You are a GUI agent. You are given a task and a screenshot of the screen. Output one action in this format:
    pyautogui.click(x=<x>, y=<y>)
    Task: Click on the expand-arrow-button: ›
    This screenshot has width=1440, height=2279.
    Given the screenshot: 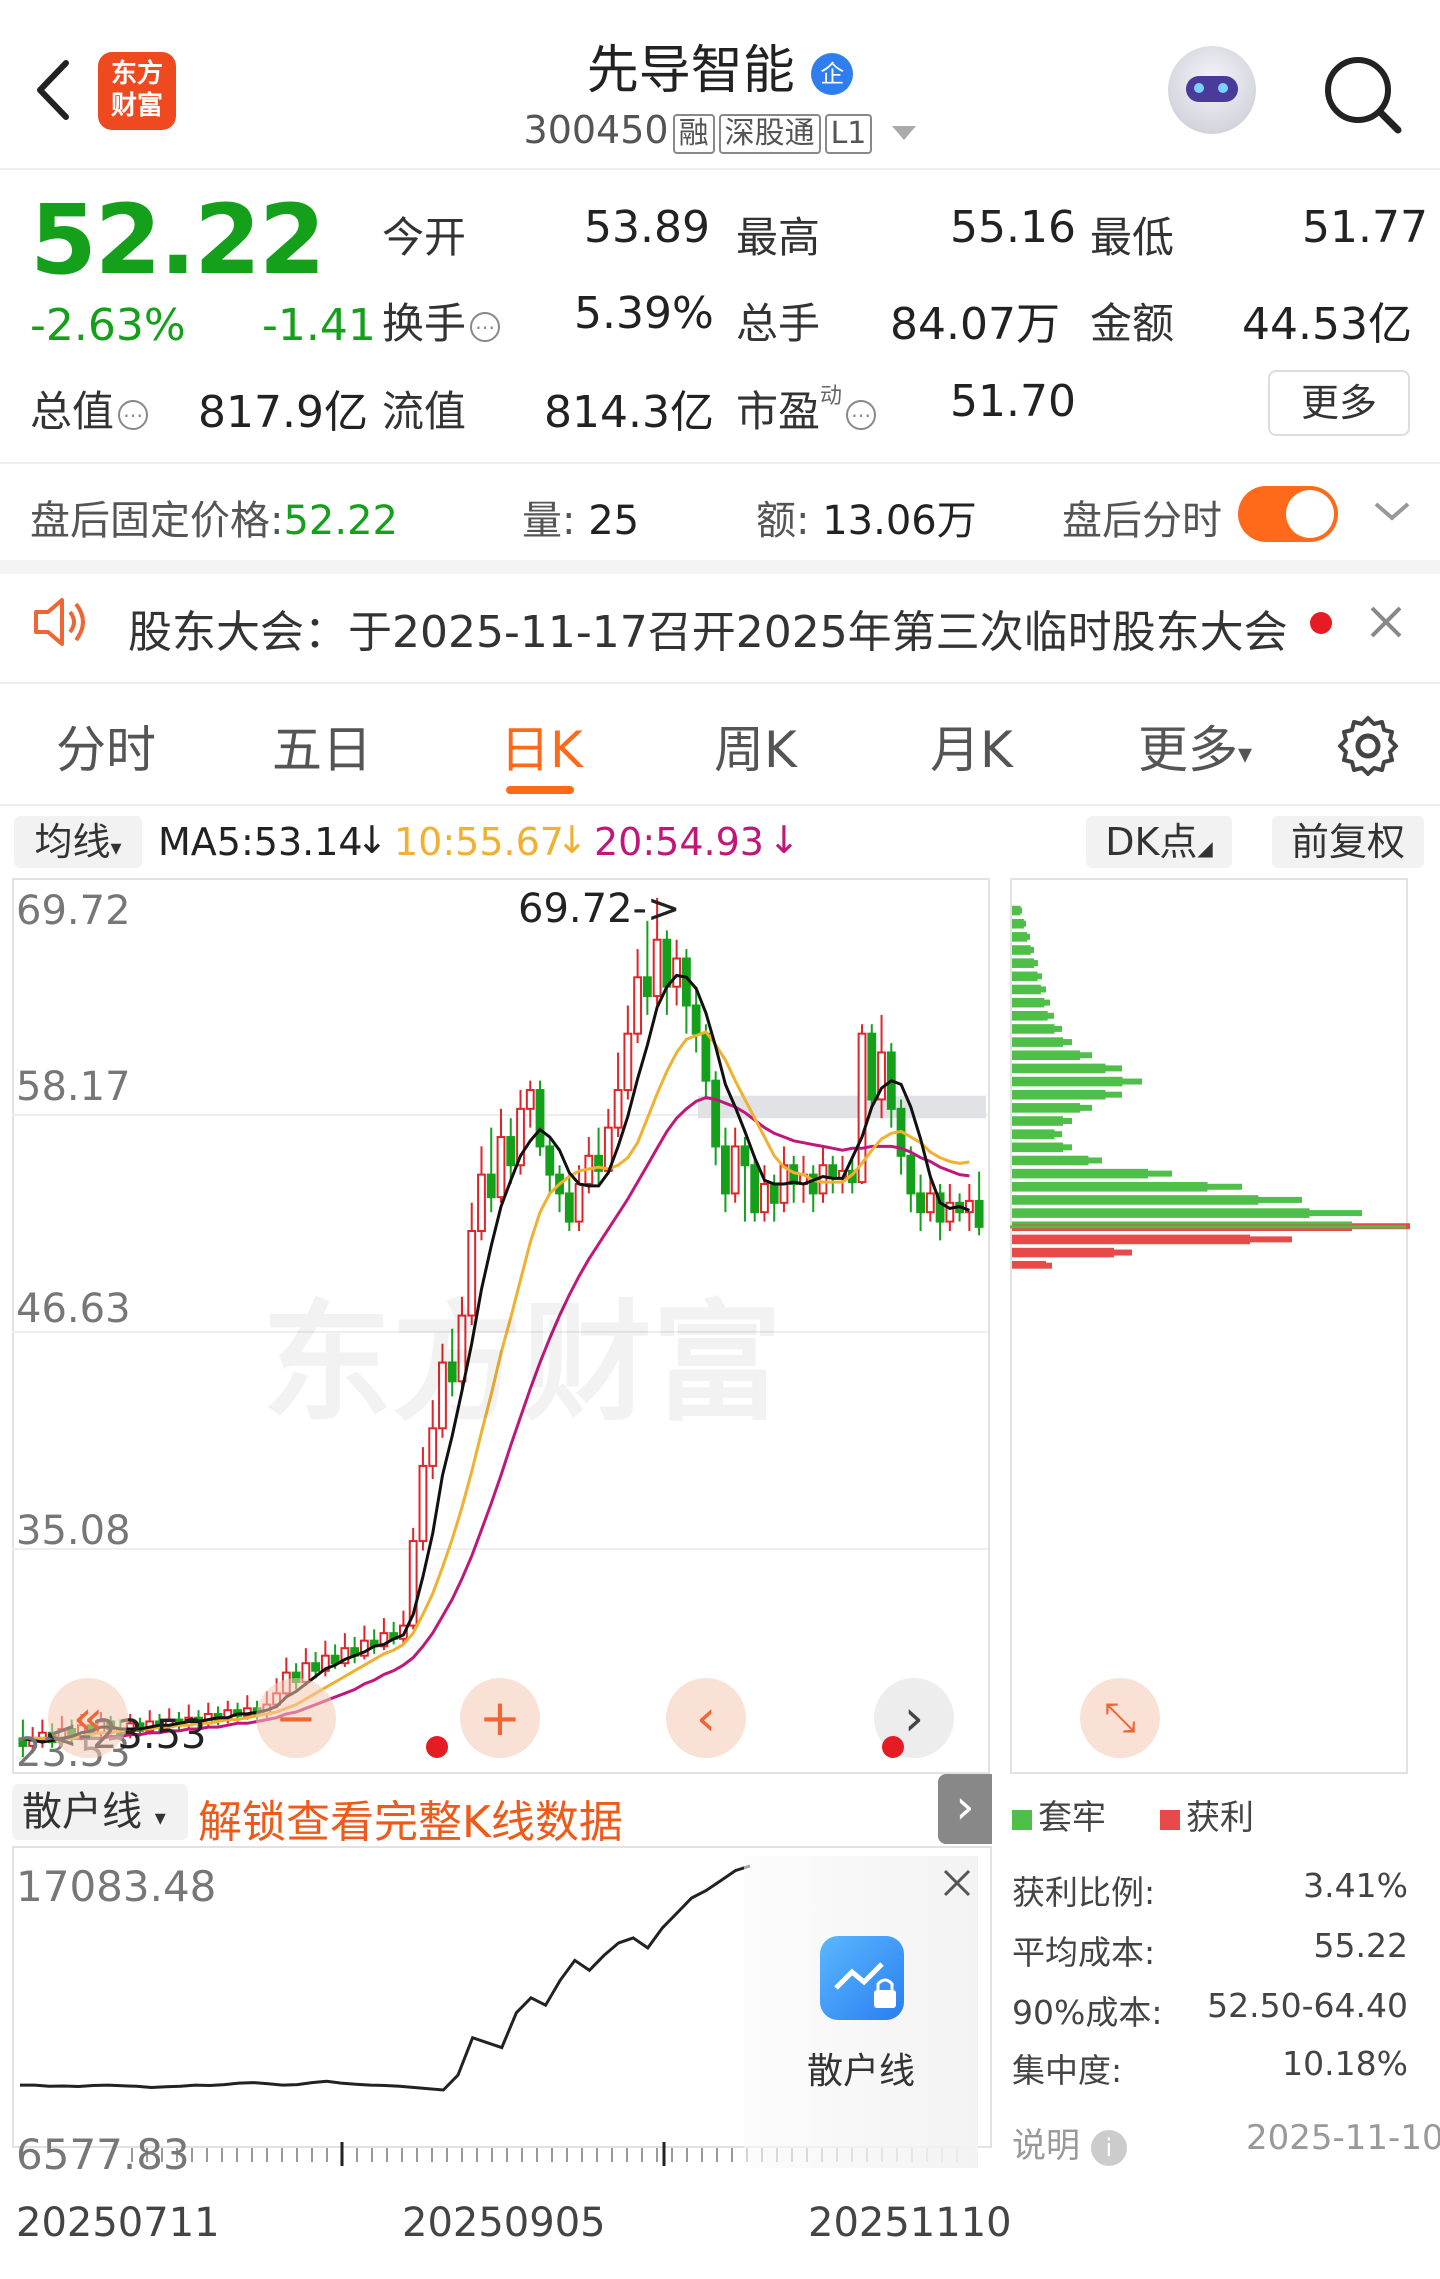 What is the action you would take?
    pyautogui.click(x=965, y=1809)
    